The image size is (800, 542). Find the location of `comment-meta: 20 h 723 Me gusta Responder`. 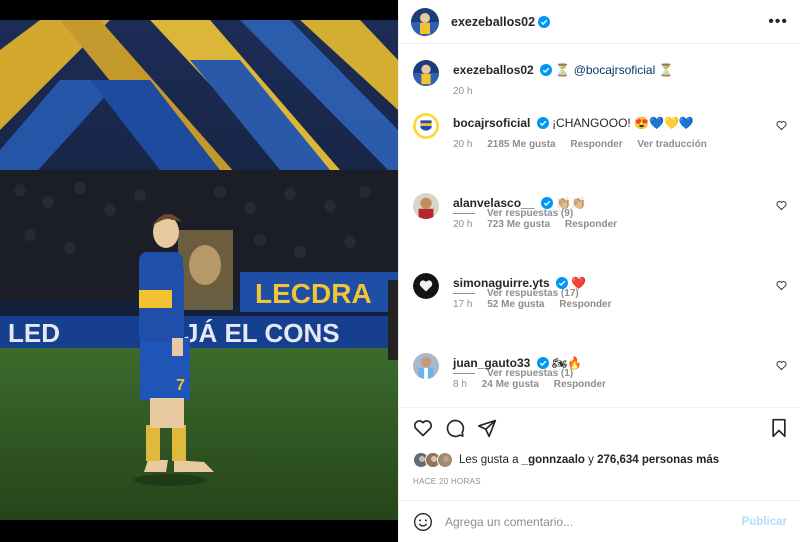

comment-meta: 20 h 723 Me gusta Responder is located at coordinates (613, 225).